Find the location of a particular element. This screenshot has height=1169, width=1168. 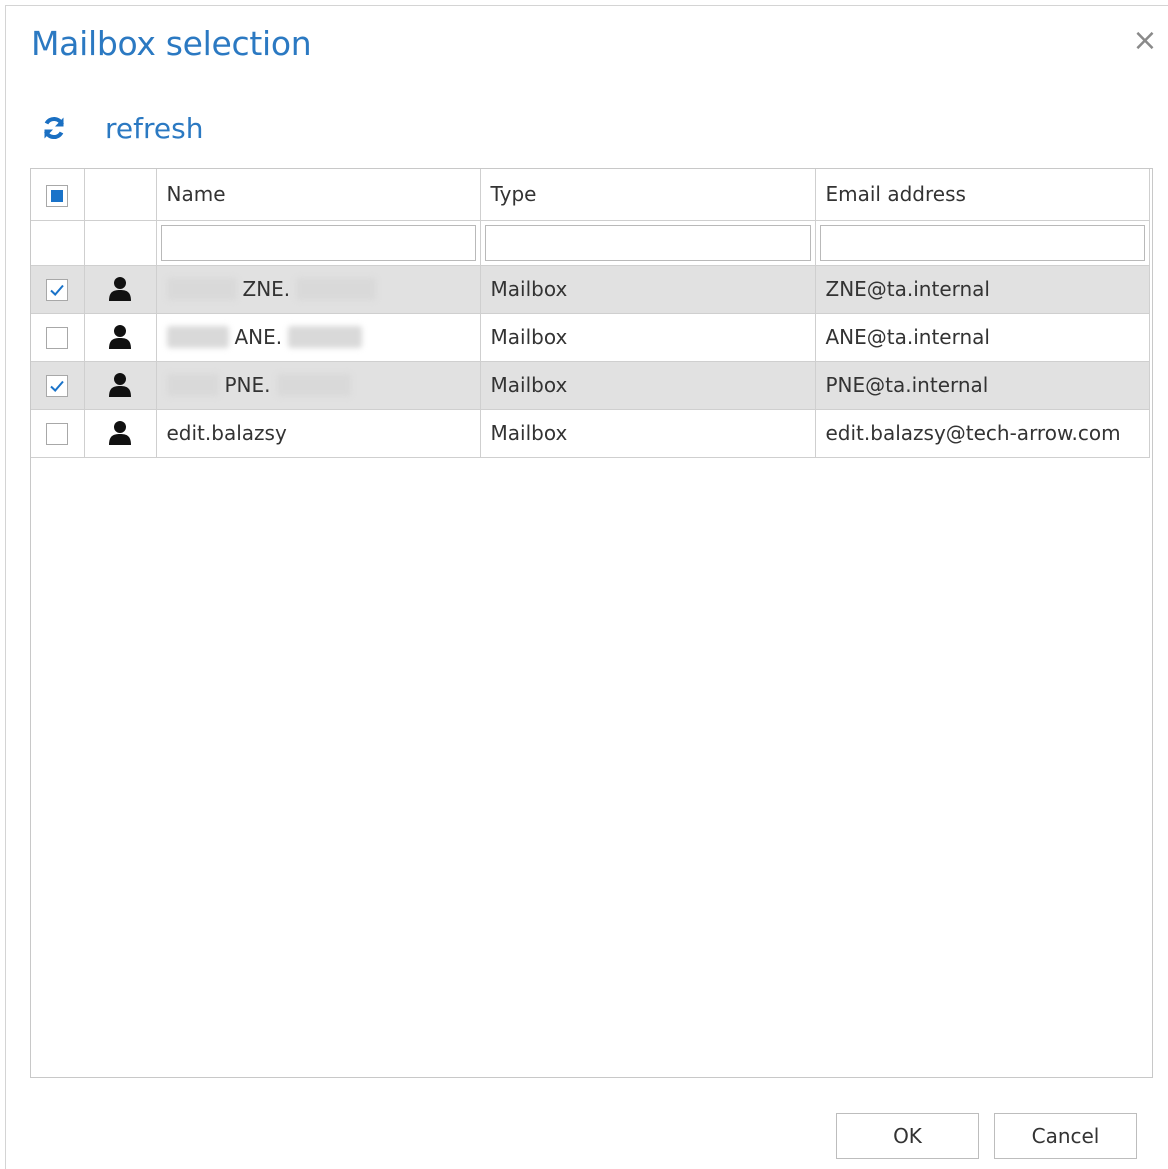

column-header-type: Type is located at coordinates (647, 195).